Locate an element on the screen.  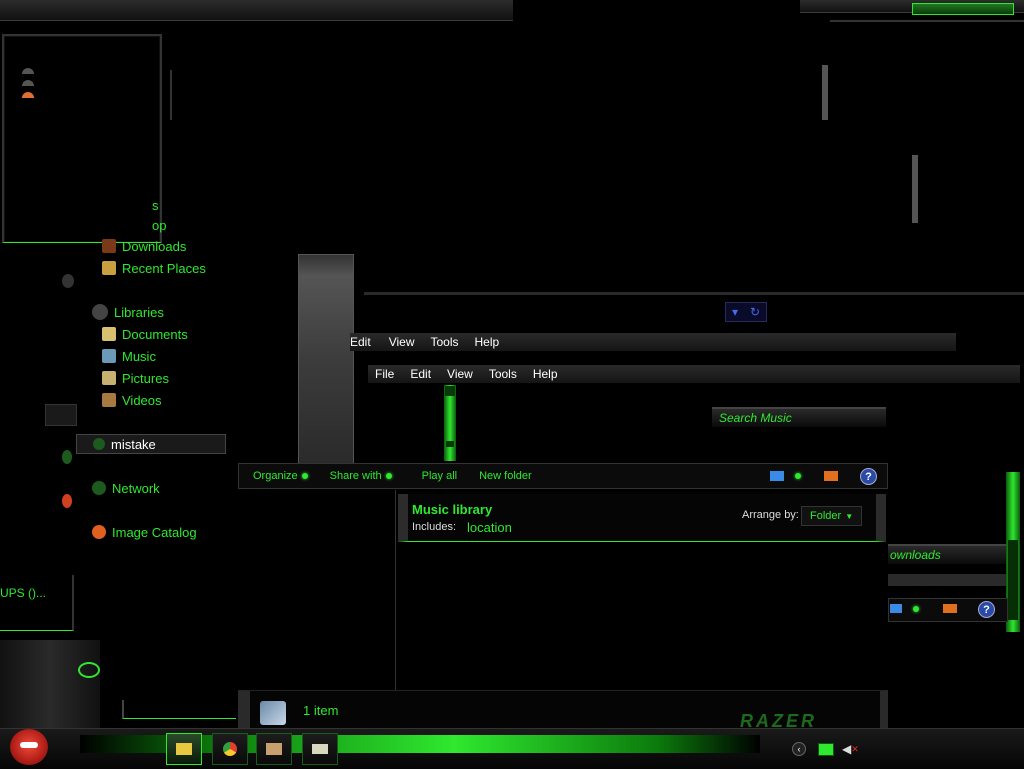
background-window-left is located at coordinates (326, 360).